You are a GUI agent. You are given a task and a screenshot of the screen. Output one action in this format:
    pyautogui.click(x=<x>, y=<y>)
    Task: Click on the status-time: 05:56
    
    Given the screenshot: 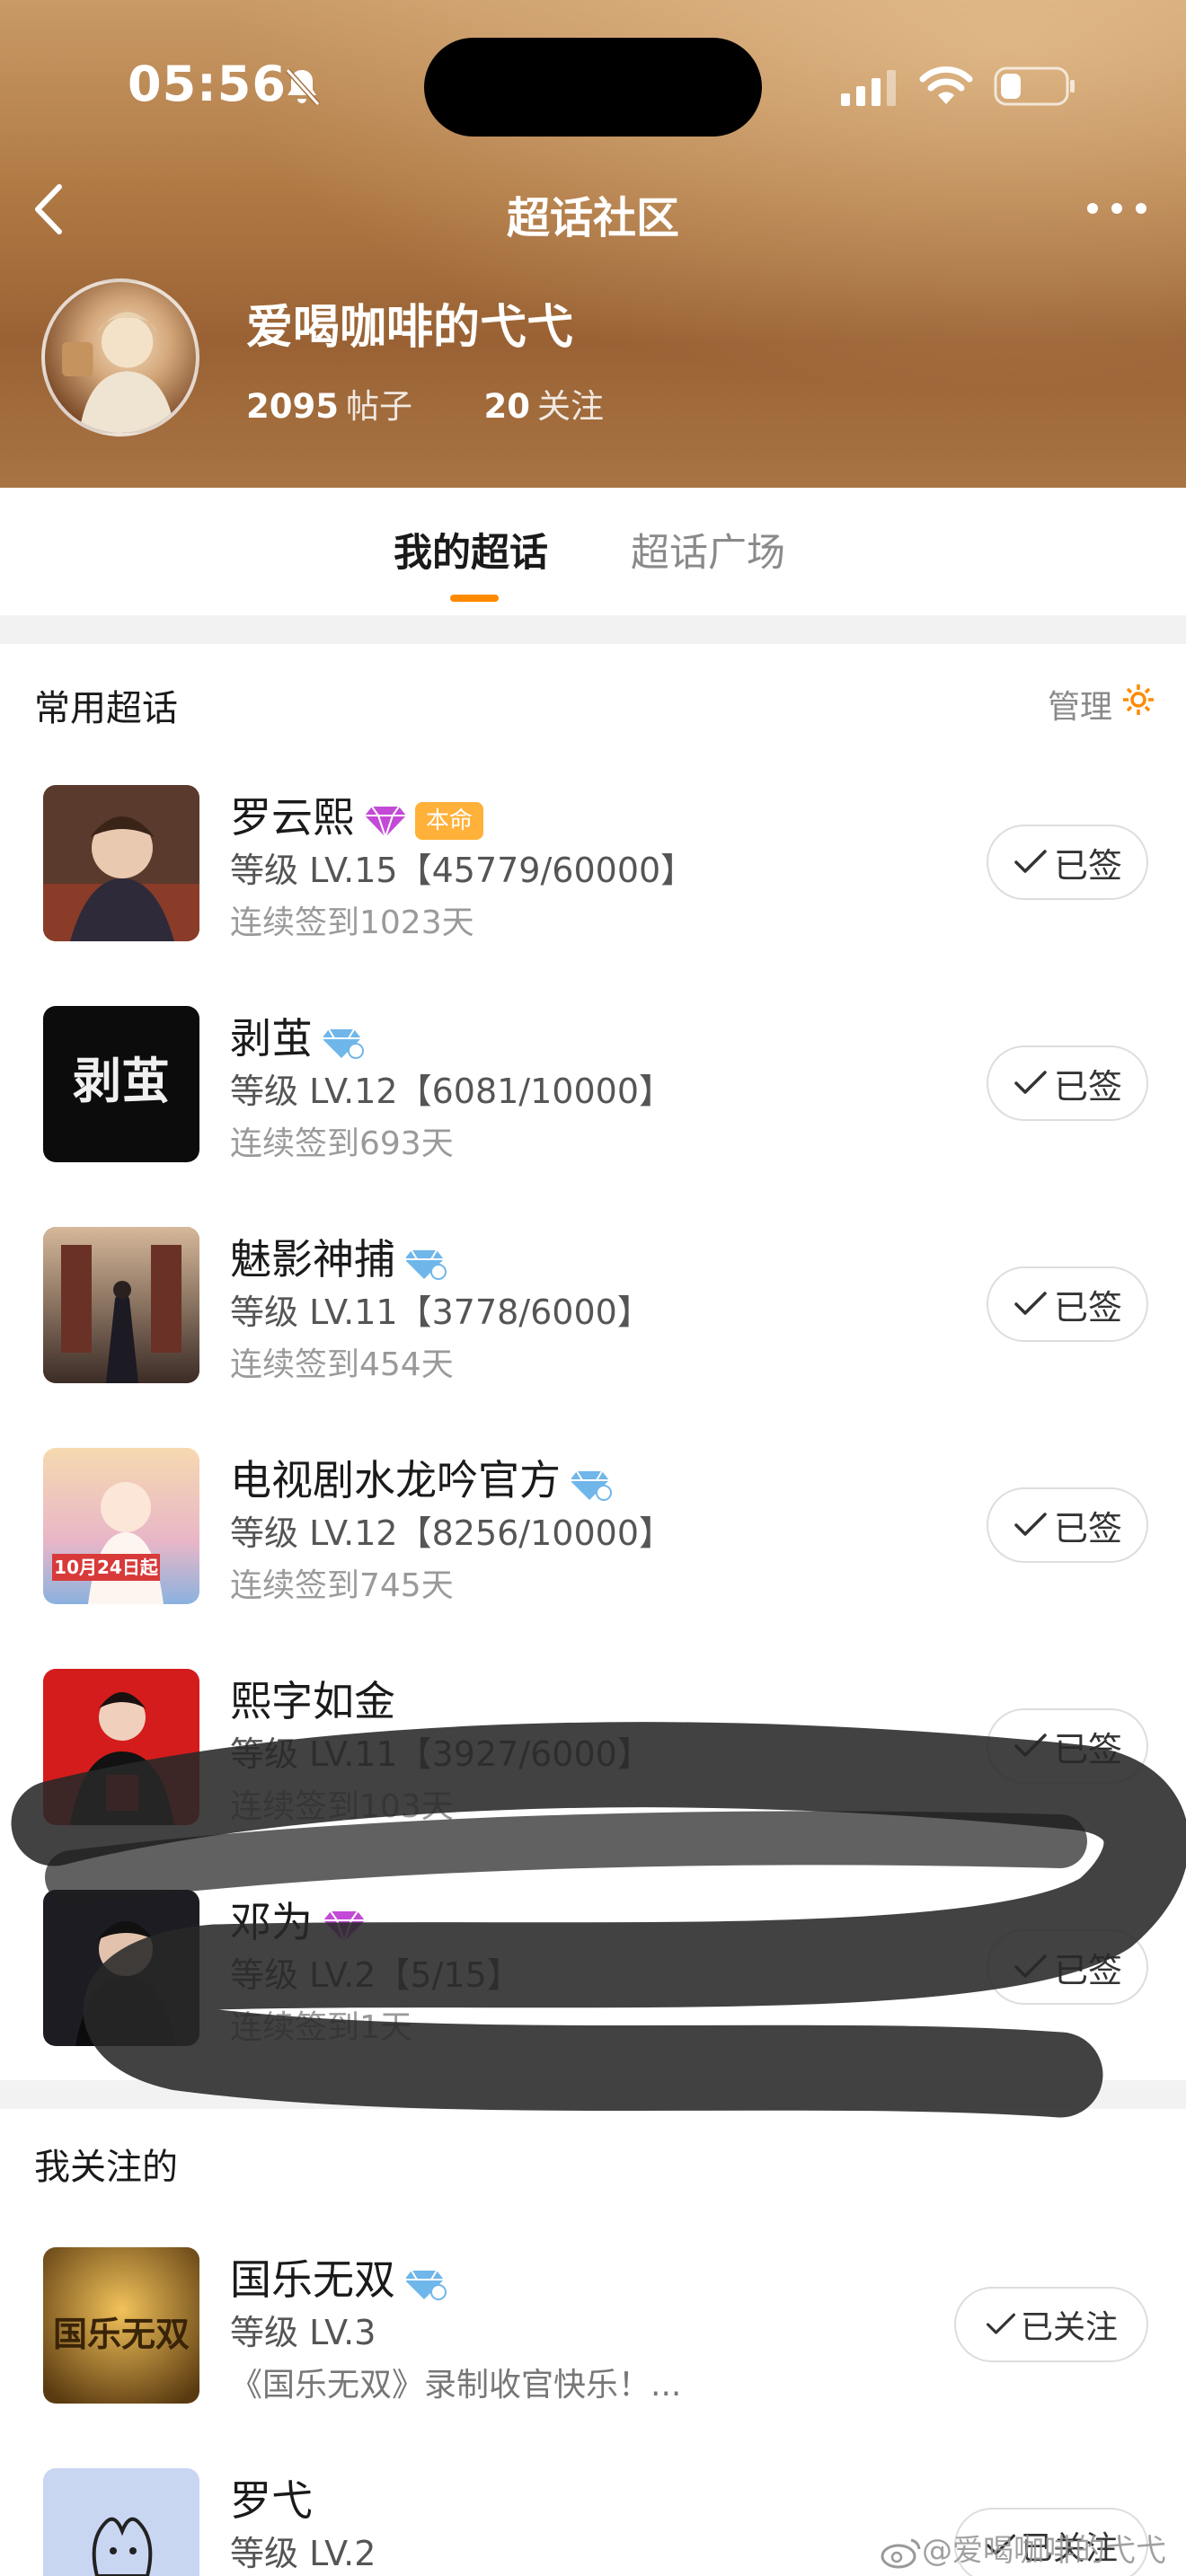 What is the action you would take?
    pyautogui.click(x=207, y=84)
    